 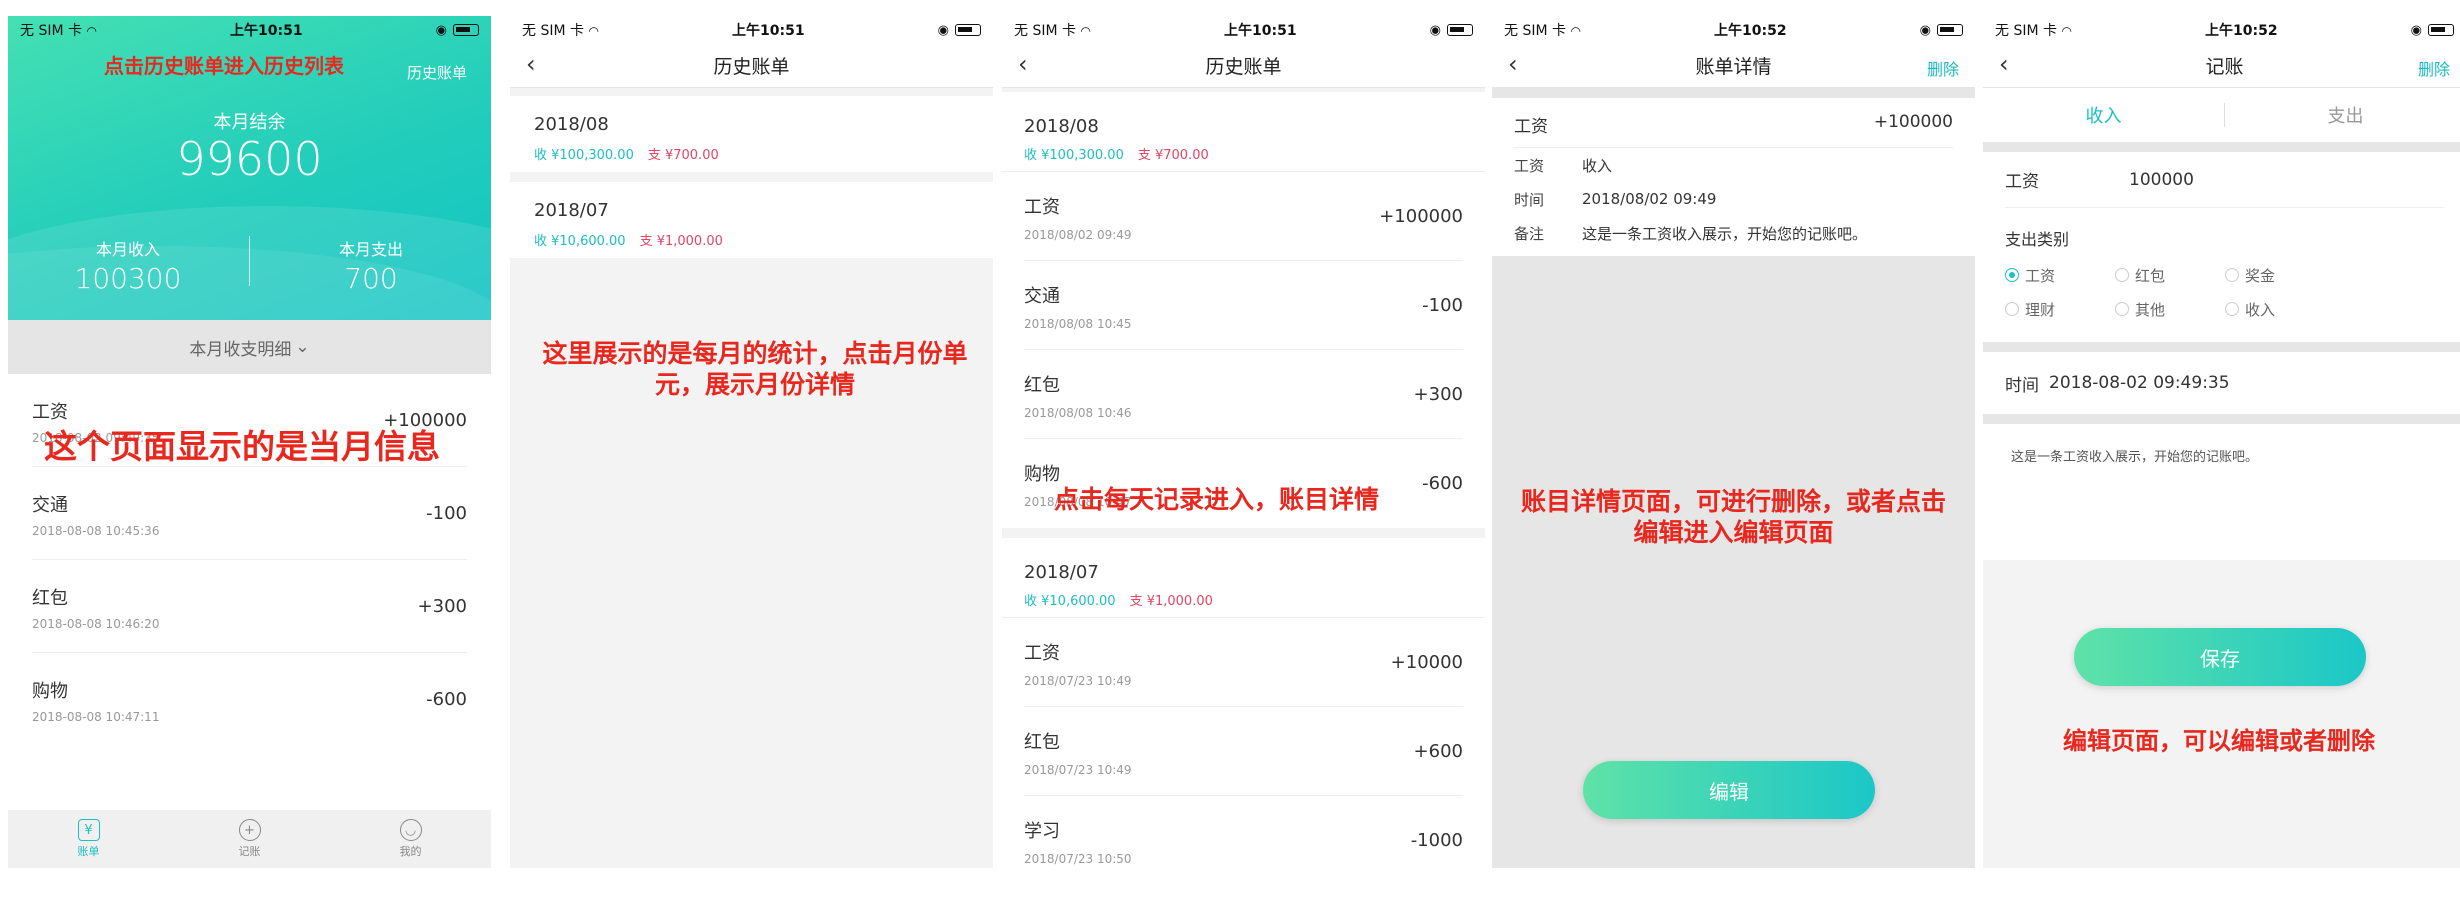 What do you see at coordinates (249, 851) in the screenshot?
I see `tab-label: 记账` at bounding box center [249, 851].